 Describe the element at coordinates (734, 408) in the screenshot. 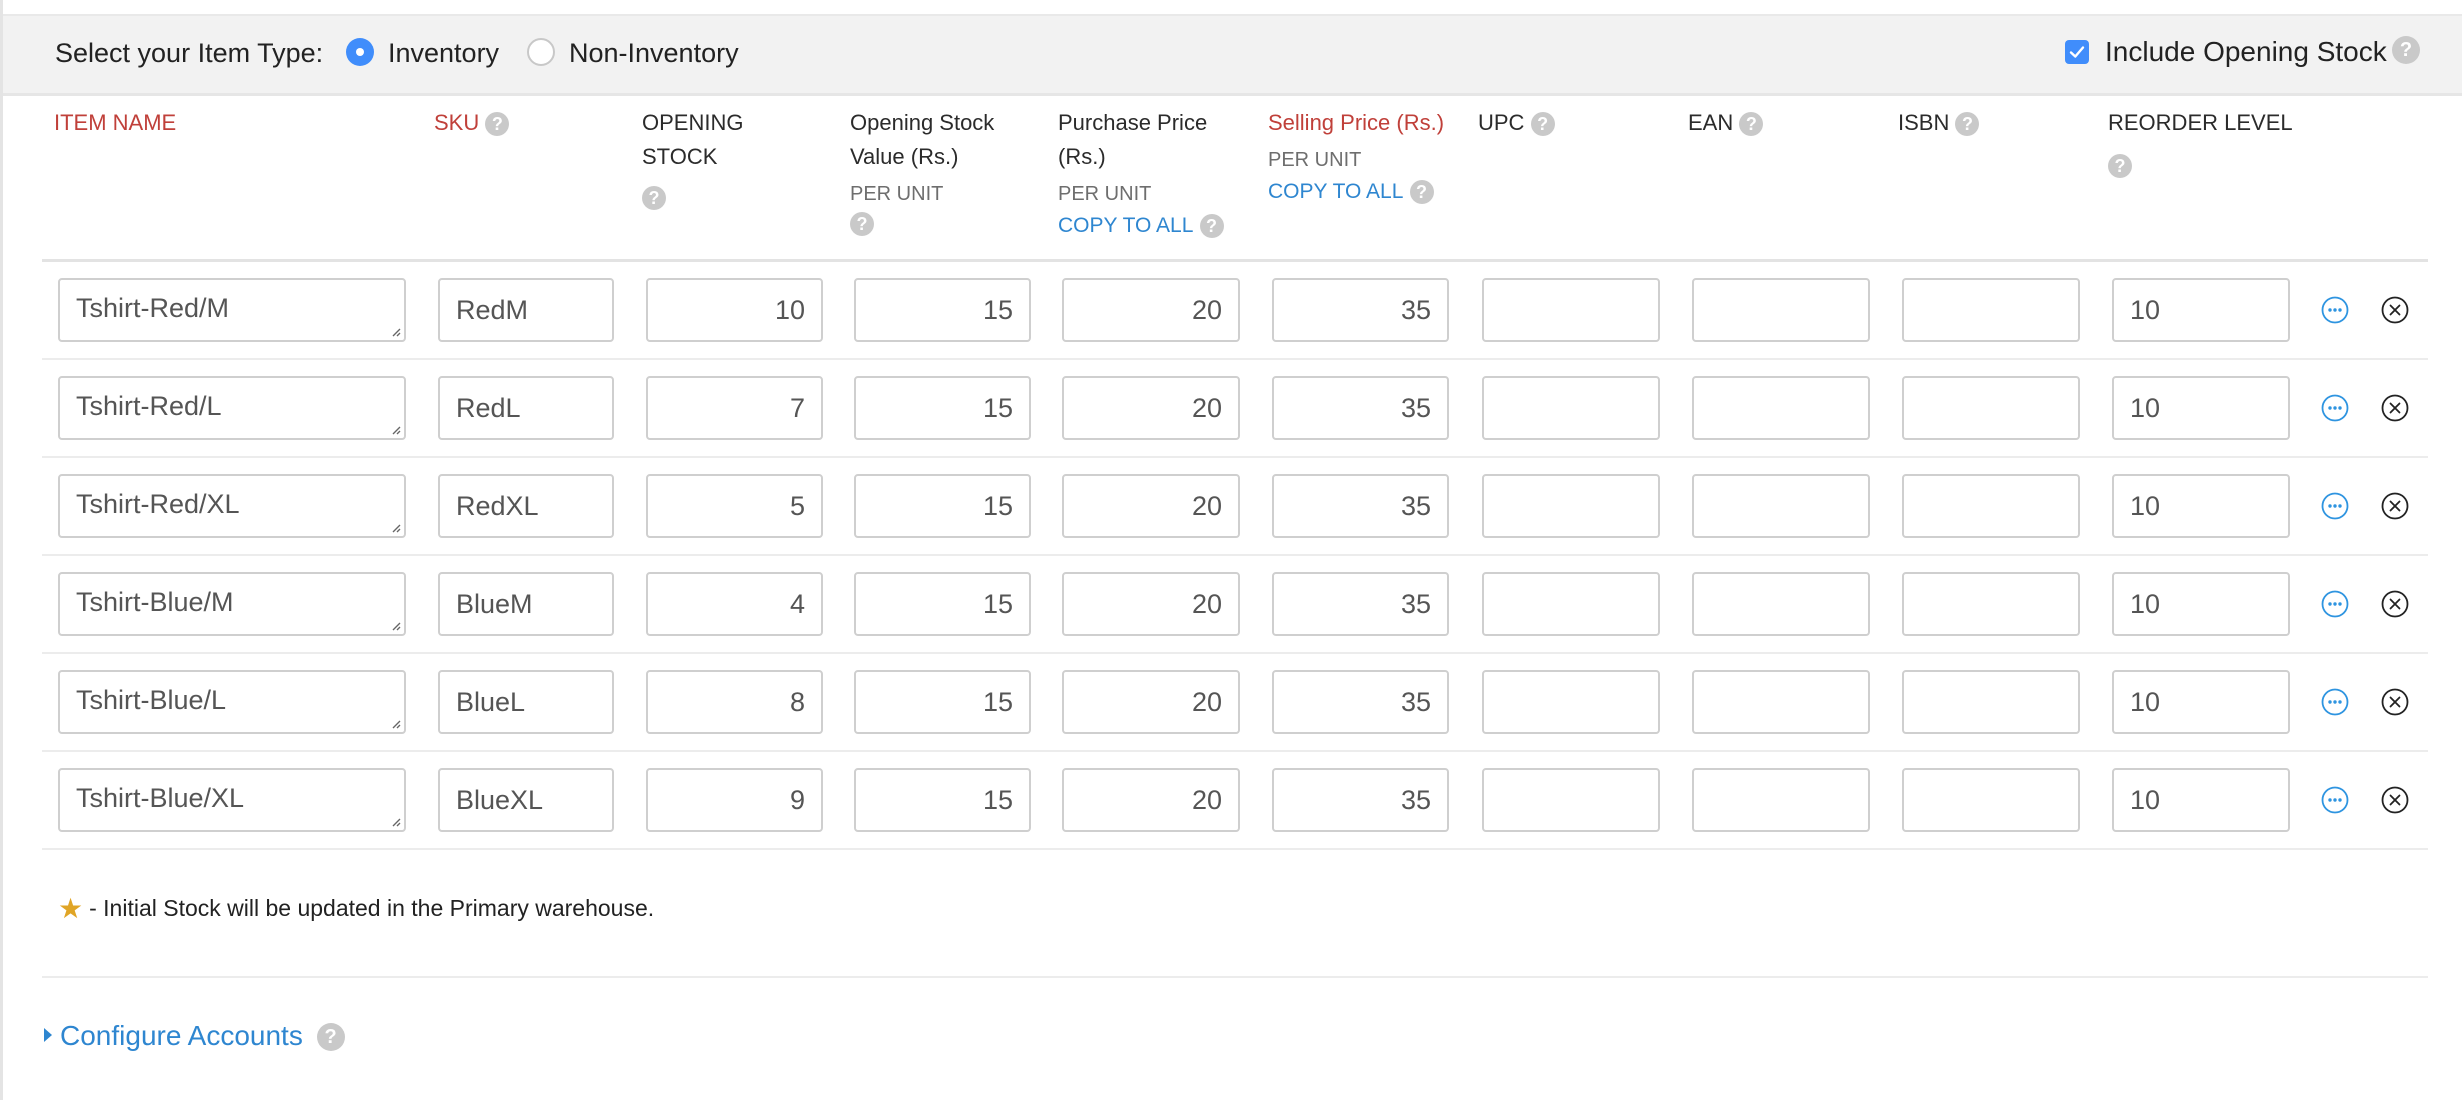

I see `opening-stock-input: 7` at that location.